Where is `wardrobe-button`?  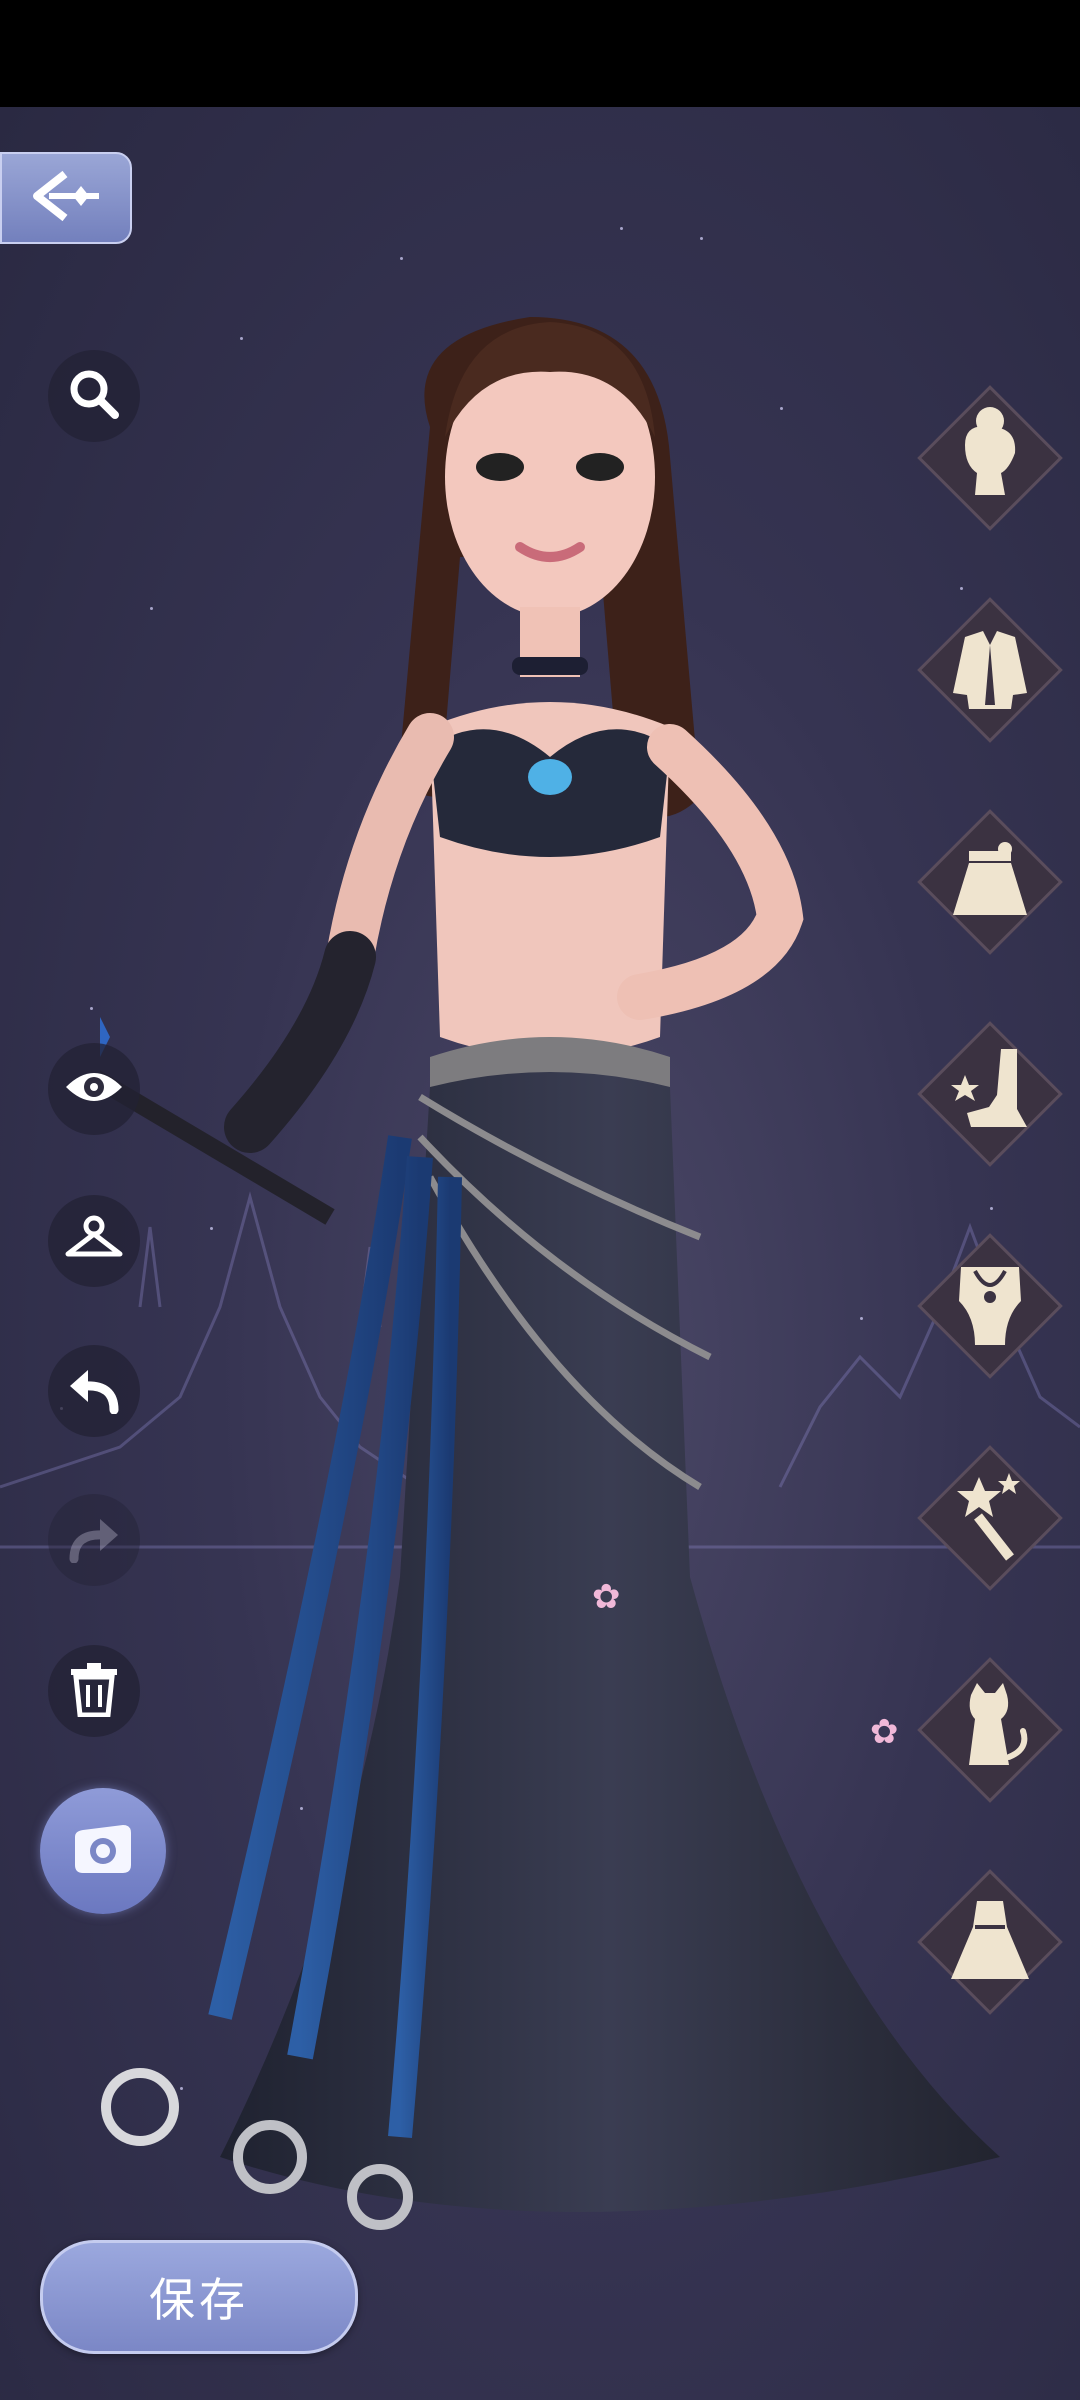
wardrobe-button is located at coordinates (94, 1241).